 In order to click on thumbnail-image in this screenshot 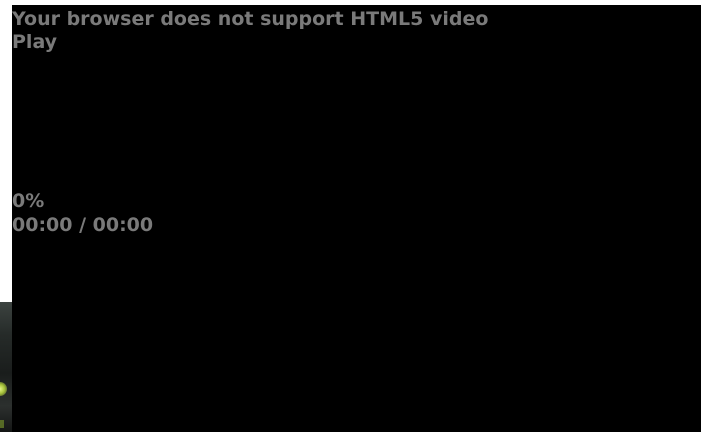, I will do `click(6, 367)`.